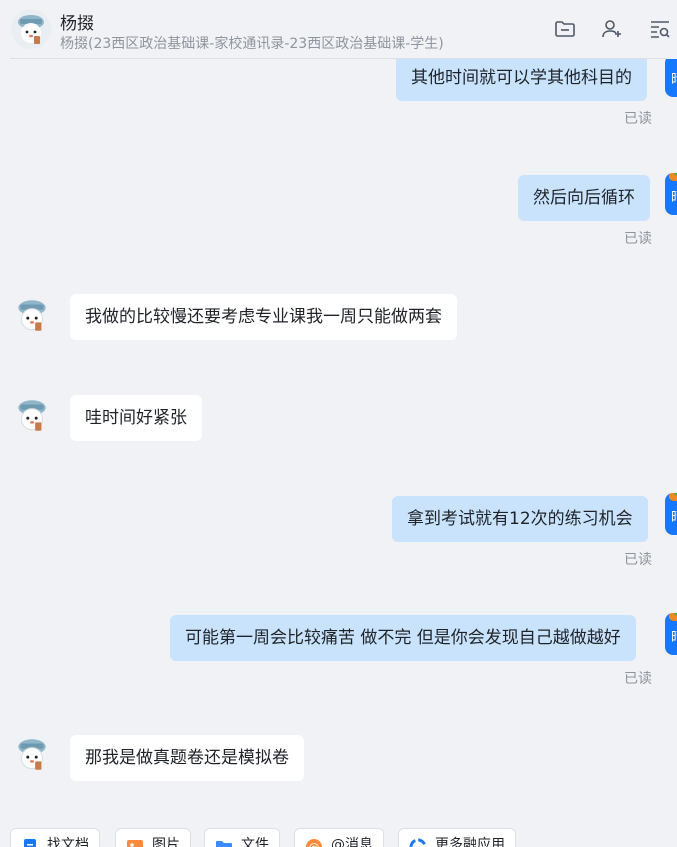 The height and width of the screenshot is (847, 677). What do you see at coordinates (418, 841) in the screenshot?
I see `apps-icon` at bounding box center [418, 841].